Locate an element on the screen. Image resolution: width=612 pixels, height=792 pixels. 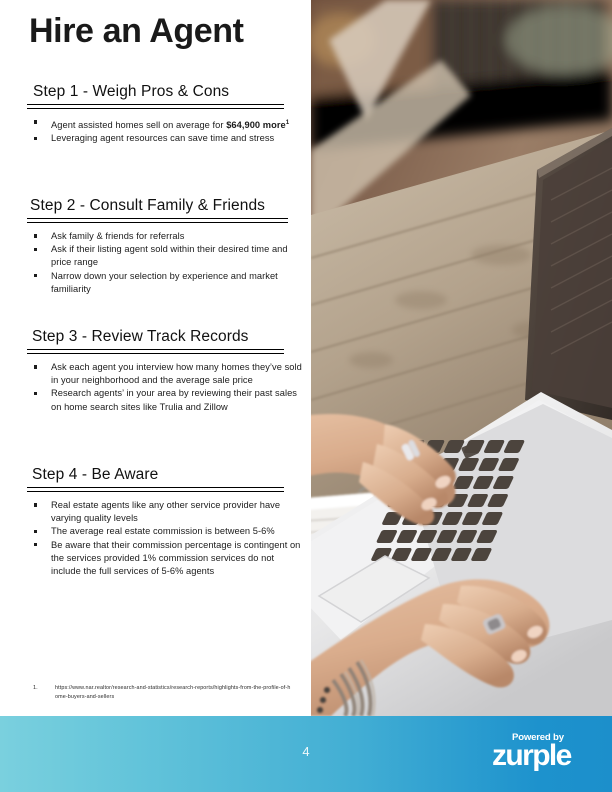
section-heading: Step 3 - Review Track Records is located at coordinates (140, 336).